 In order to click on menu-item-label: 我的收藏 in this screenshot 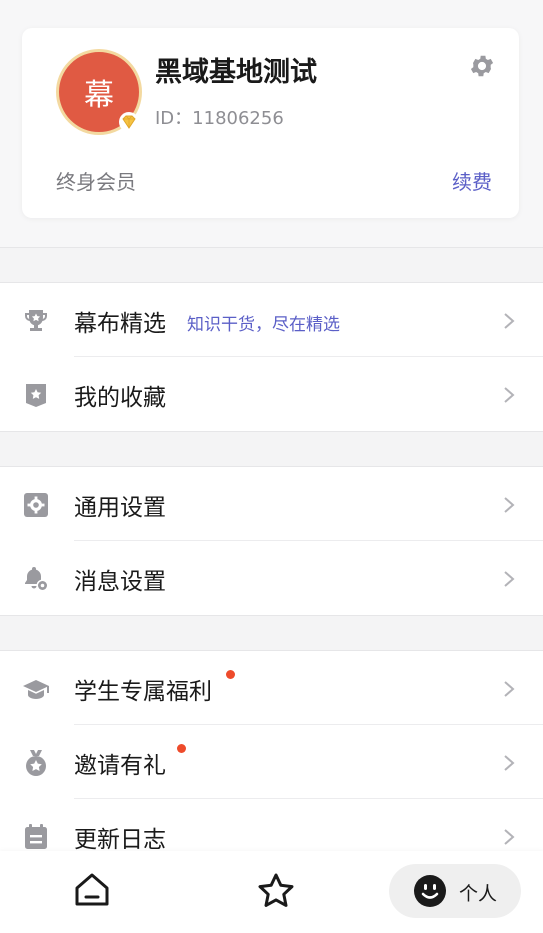, I will do `click(120, 398)`.